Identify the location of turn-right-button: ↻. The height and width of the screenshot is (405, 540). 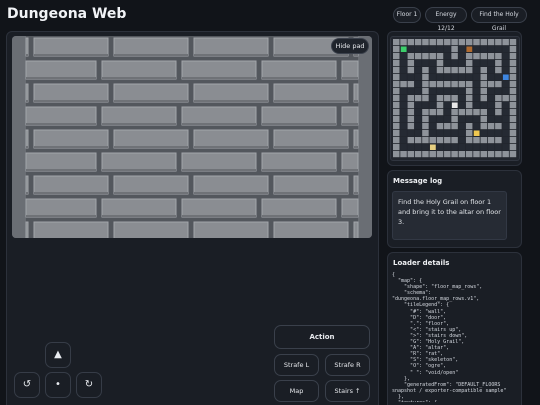
(89, 385).